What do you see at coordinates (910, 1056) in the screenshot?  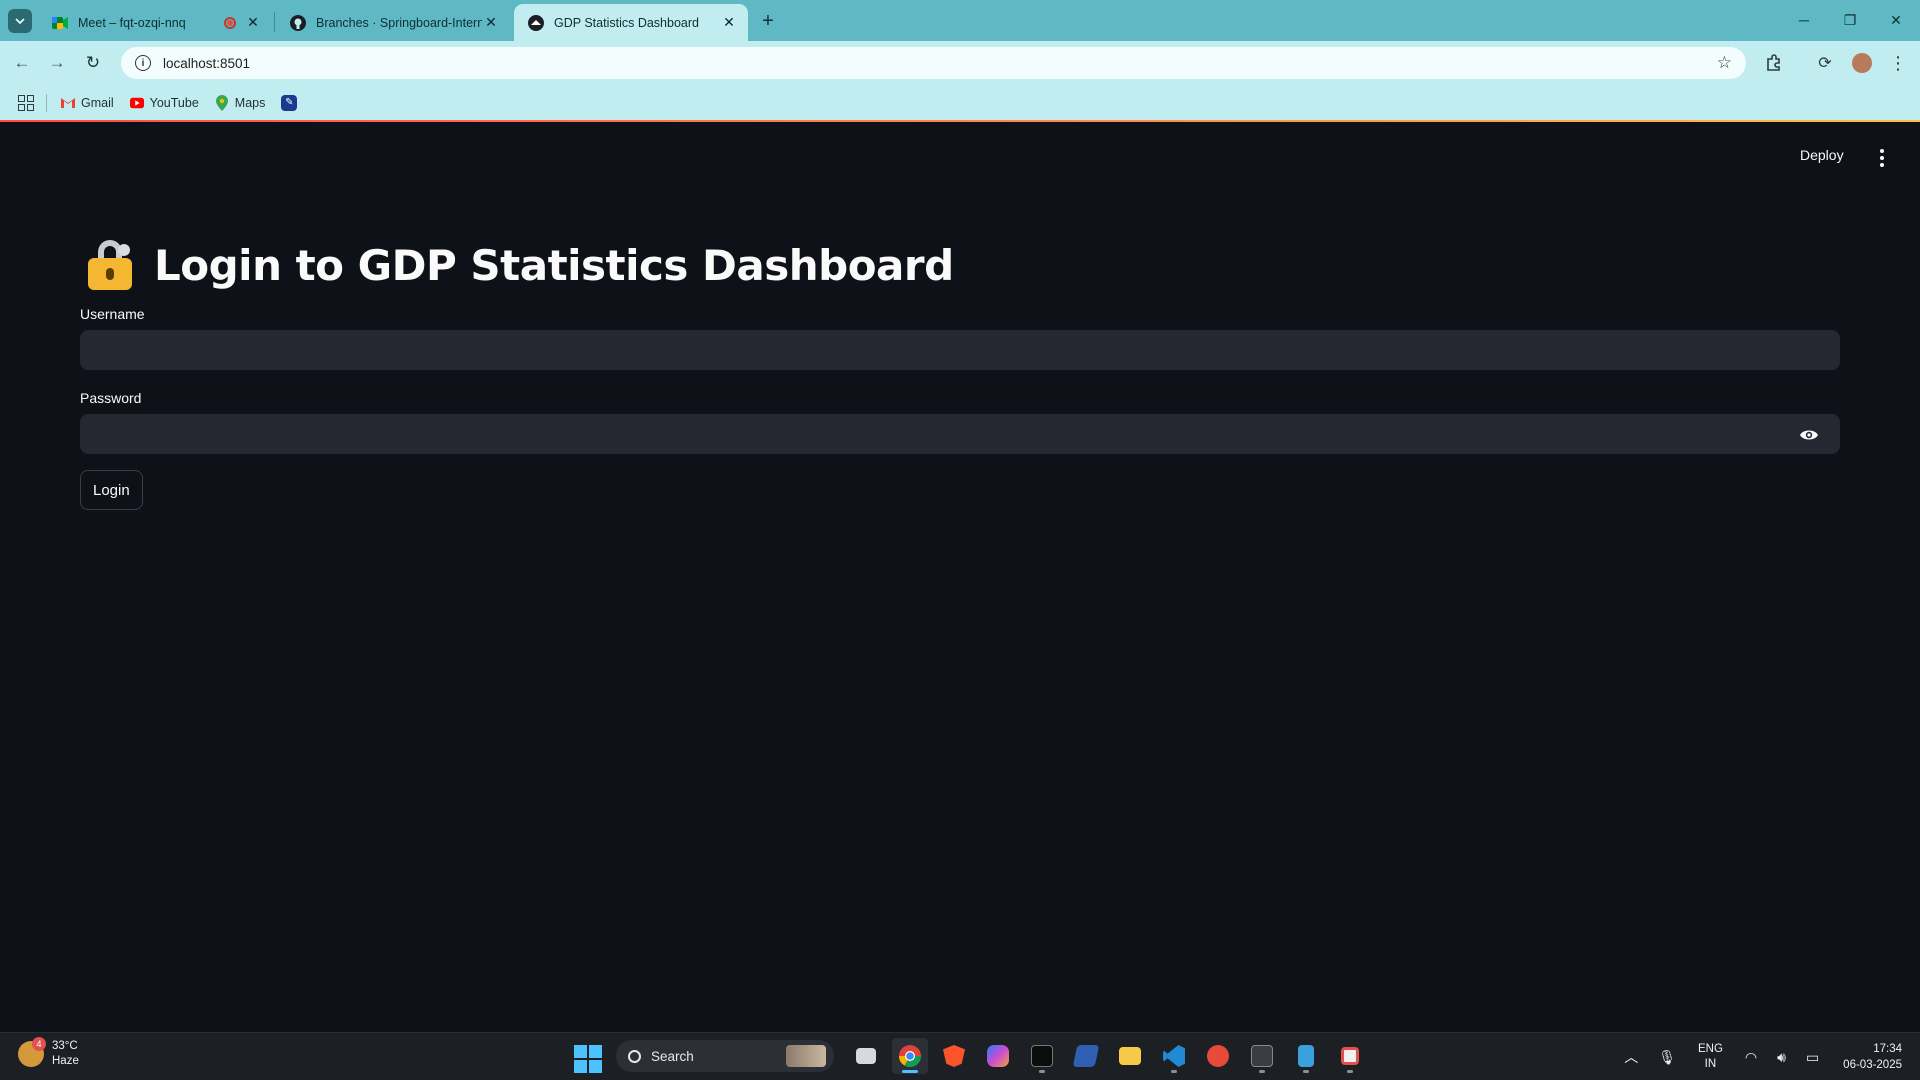 I see `chrome-icon` at bounding box center [910, 1056].